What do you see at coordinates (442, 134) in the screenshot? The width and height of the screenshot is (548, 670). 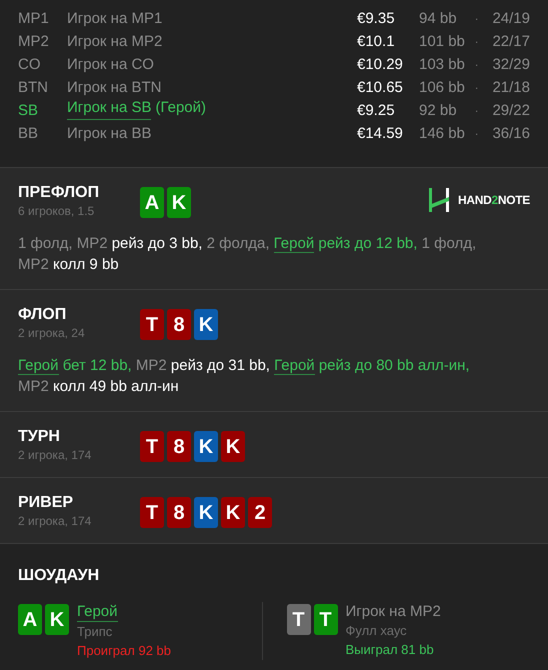 I see `stack-bb: 146 bb` at bounding box center [442, 134].